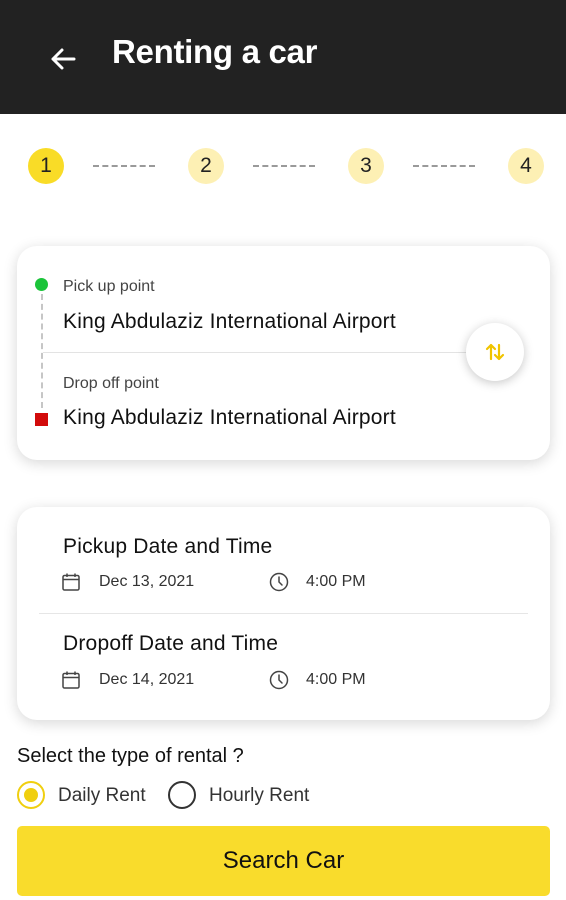 The width and height of the screenshot is (566, 900). What do you see at coordinates (31, 795) in the screenshot?
I see `daily-rent-radio` at bounding box center [31, 795].